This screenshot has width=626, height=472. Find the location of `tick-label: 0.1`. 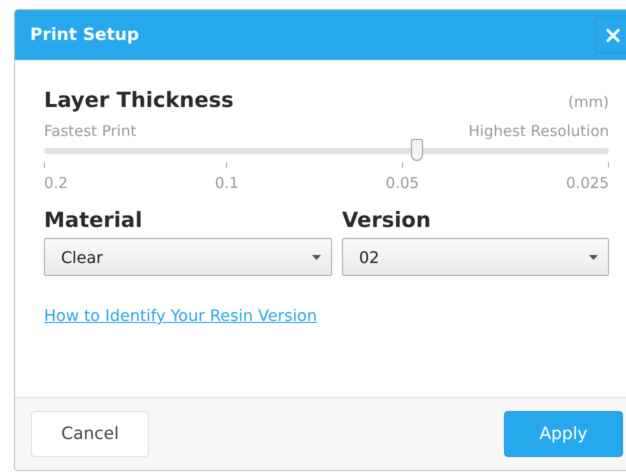

tick-label: 0.1 is located at coordinates (226, 183).